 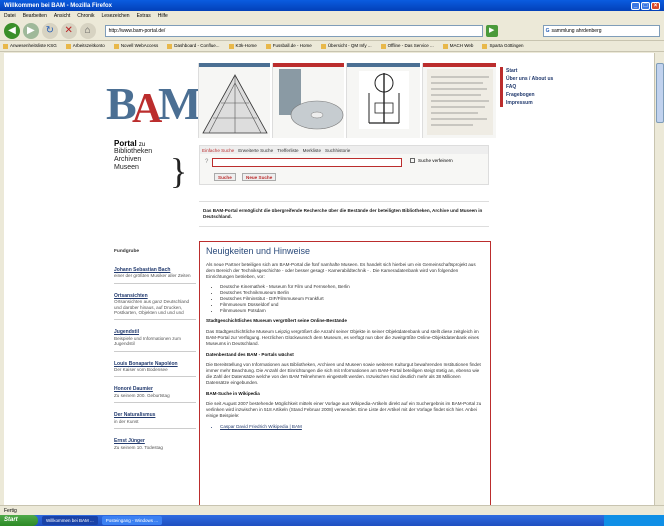 I want to click on header-image-disc, so click(x=308, y=100).